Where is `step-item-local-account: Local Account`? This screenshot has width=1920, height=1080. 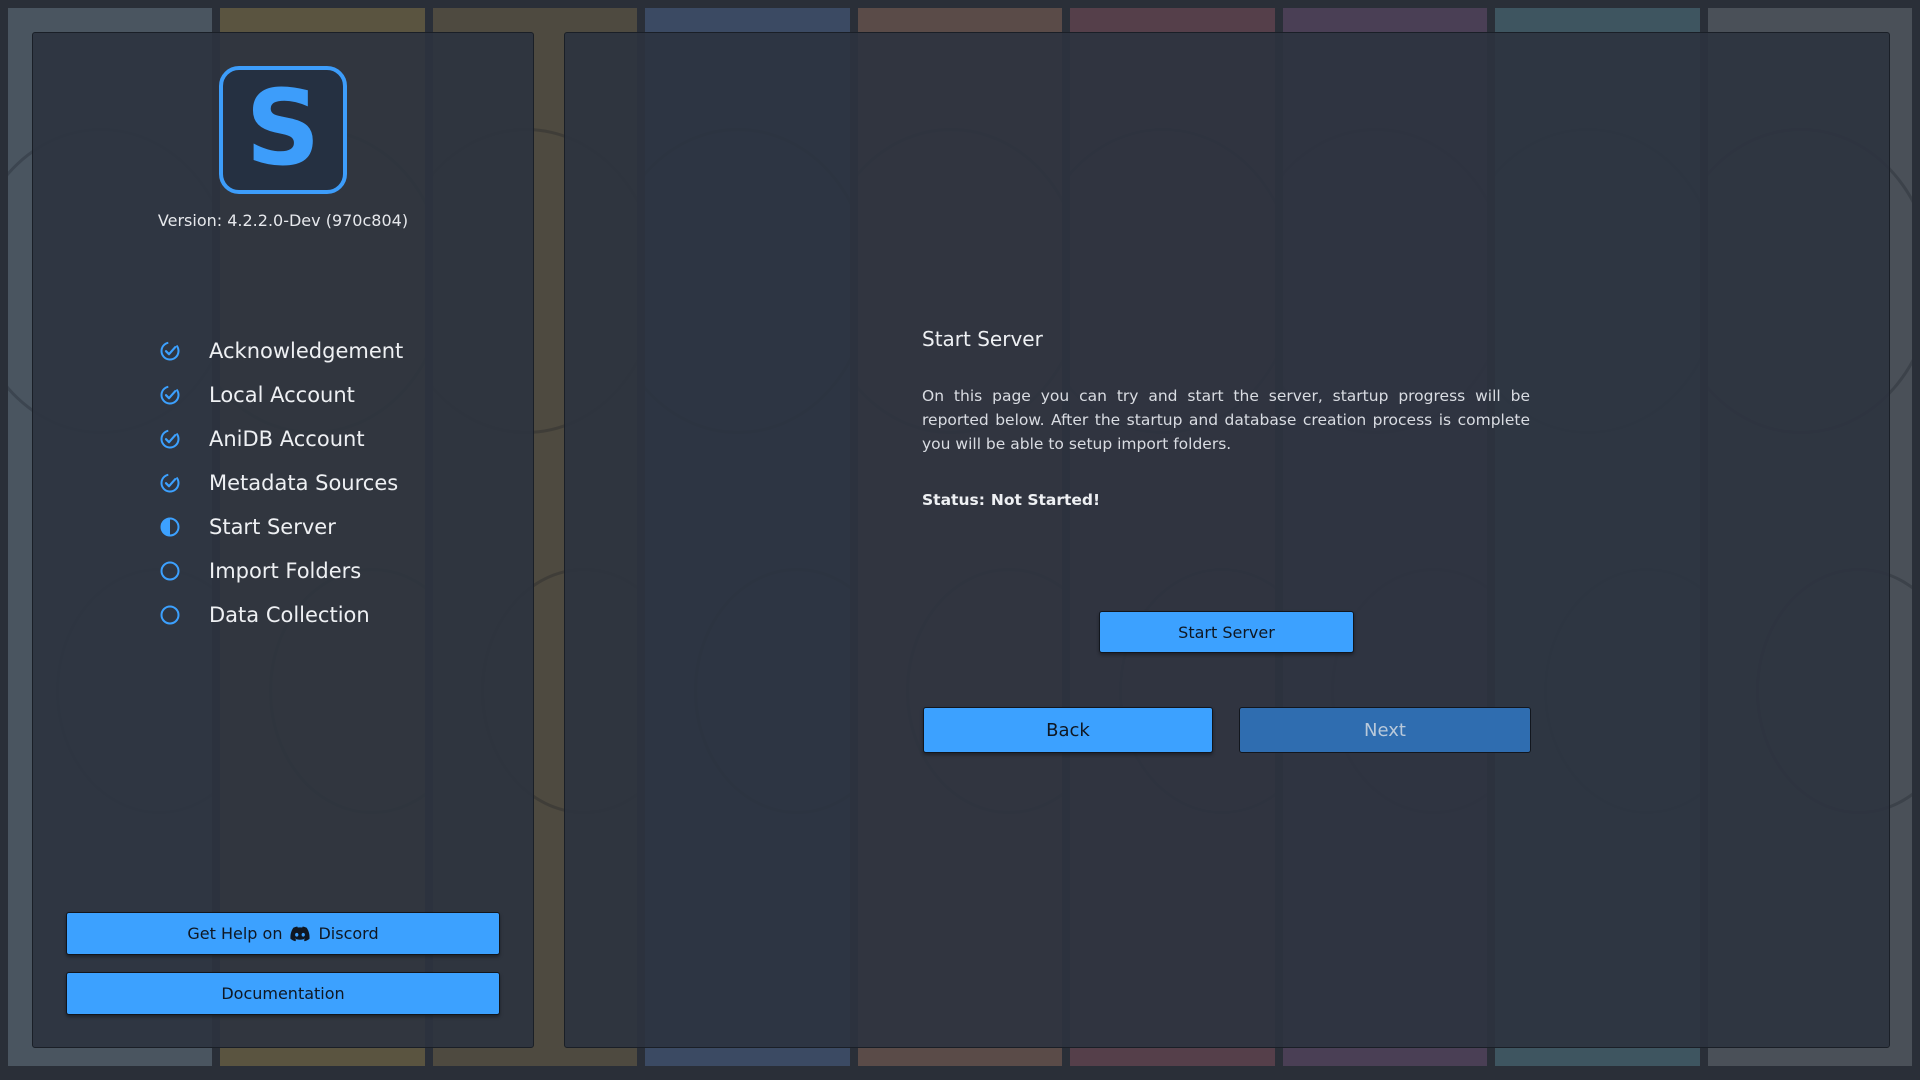 step-item-local-account: Local Account is located at coordinates (281, 395).